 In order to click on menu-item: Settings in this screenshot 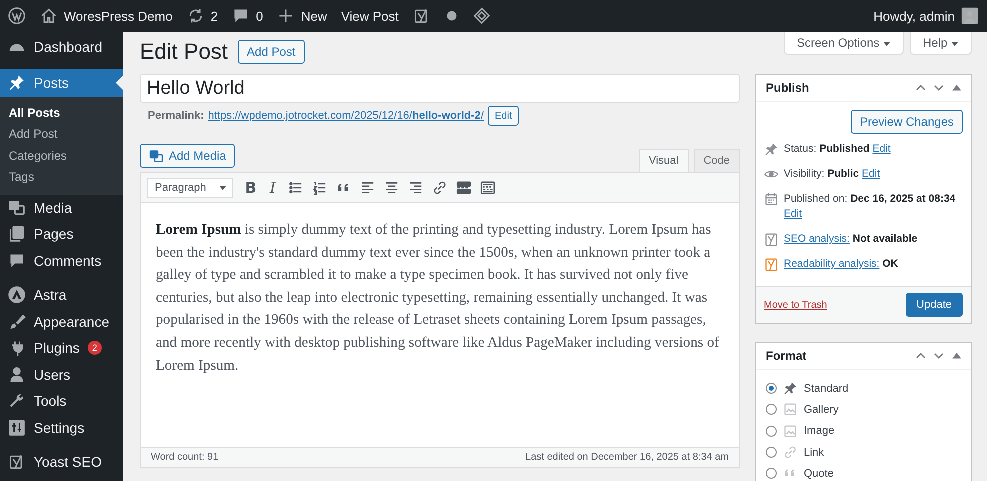, I will do `click(61, 427)`.